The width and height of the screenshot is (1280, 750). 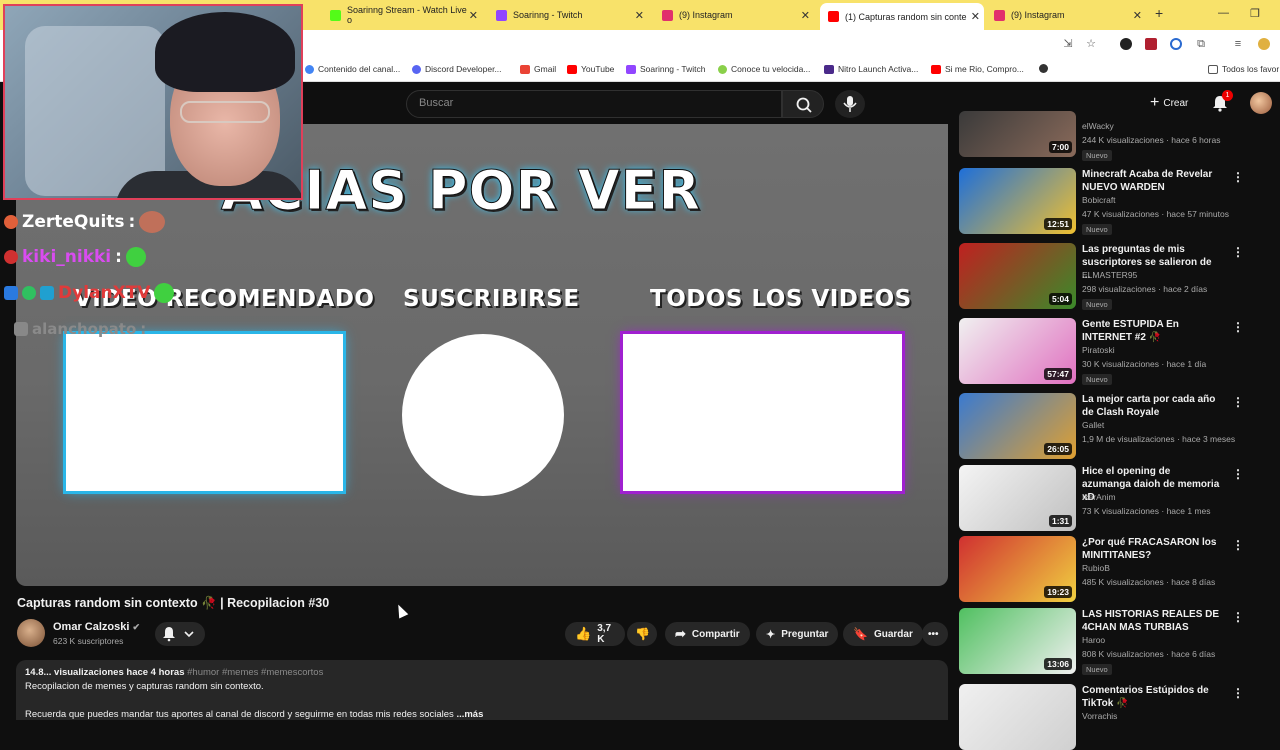 What do you see at coordinates (1099, 497) in the screenshot?
I see `recommended-channel: IkerAnim` at bounding box center [1099, 497].